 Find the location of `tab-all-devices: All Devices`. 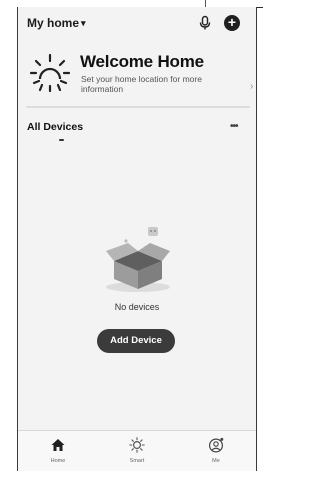

tab-all-devices: All Devices is located at coordinates (55, 127).